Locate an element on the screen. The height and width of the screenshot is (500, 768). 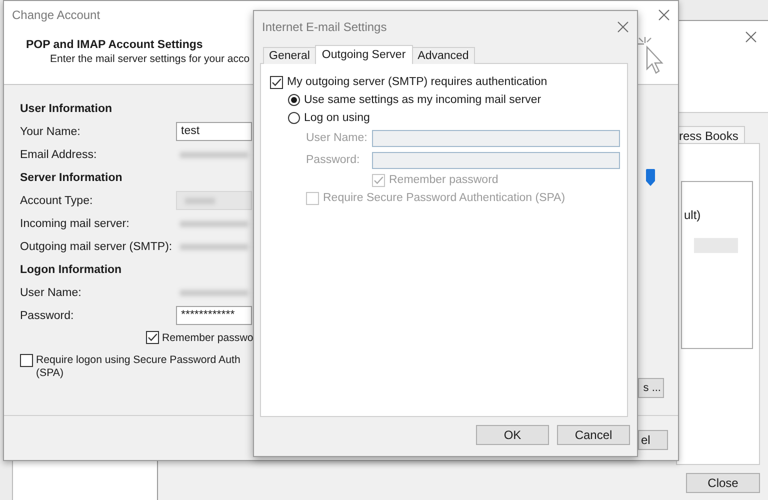
field-label: Email Address: is located at coordinates (59, 154).